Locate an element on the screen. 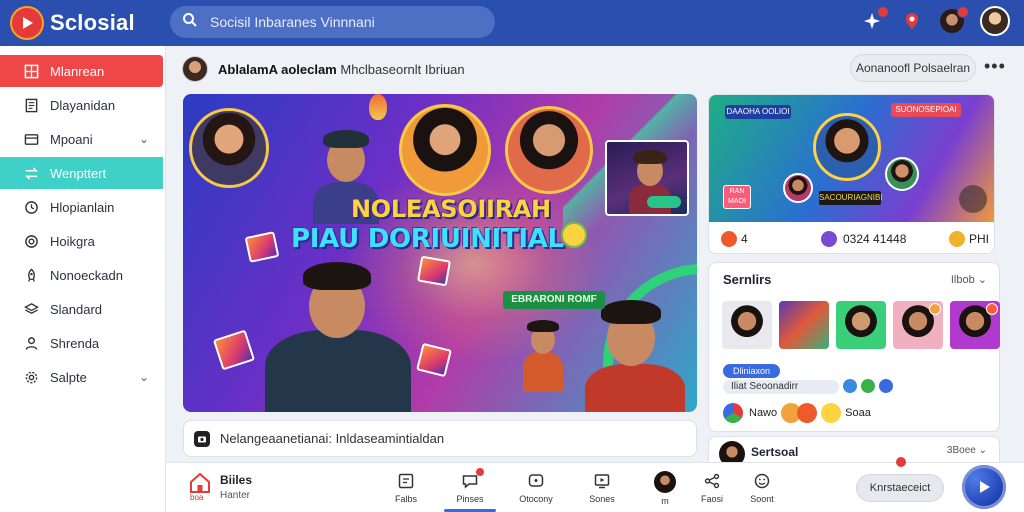  rocket-icon is located at coordinates (31, 275).